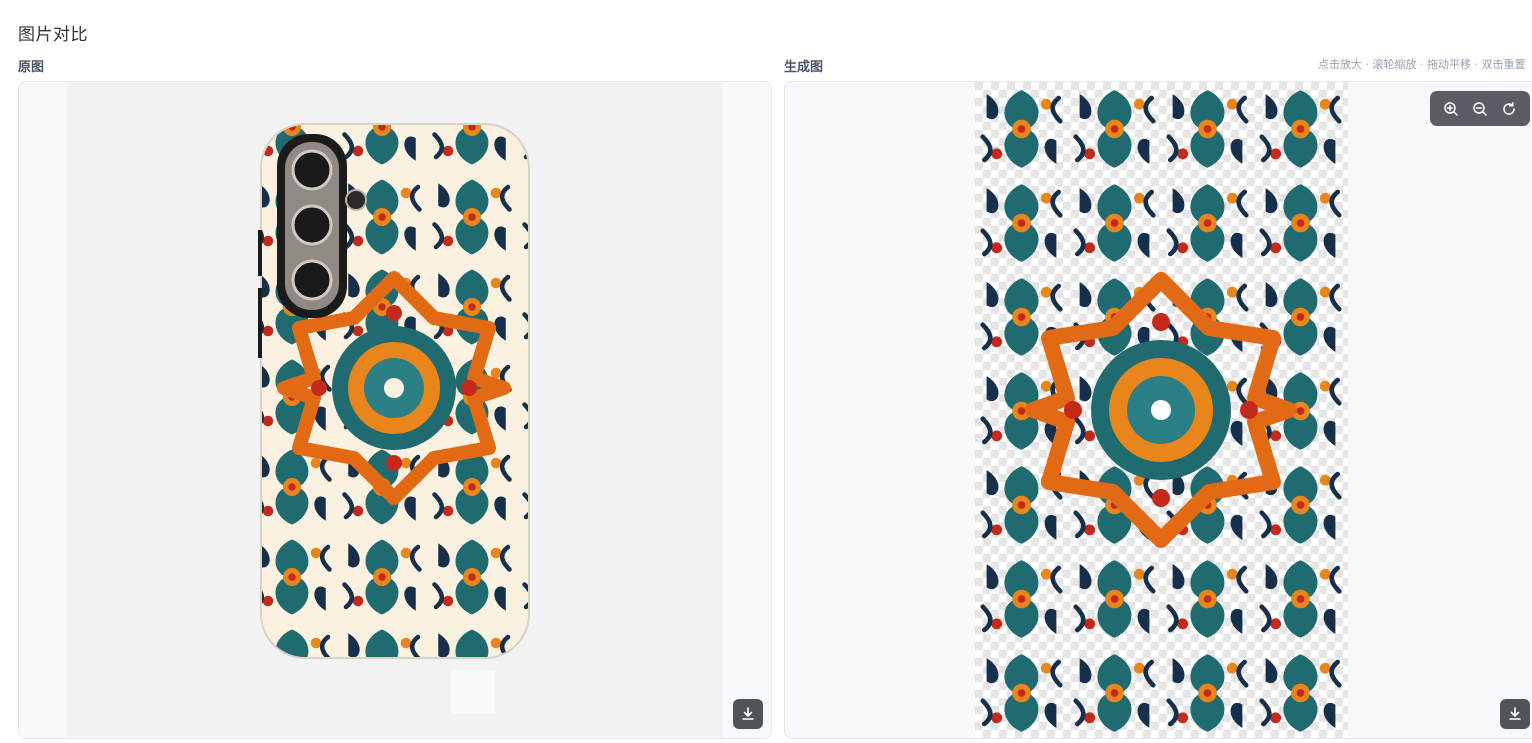 The height and width of the screenshot is (743, 1532). I want to click on reset-zoom-button, so click(1509, 109).